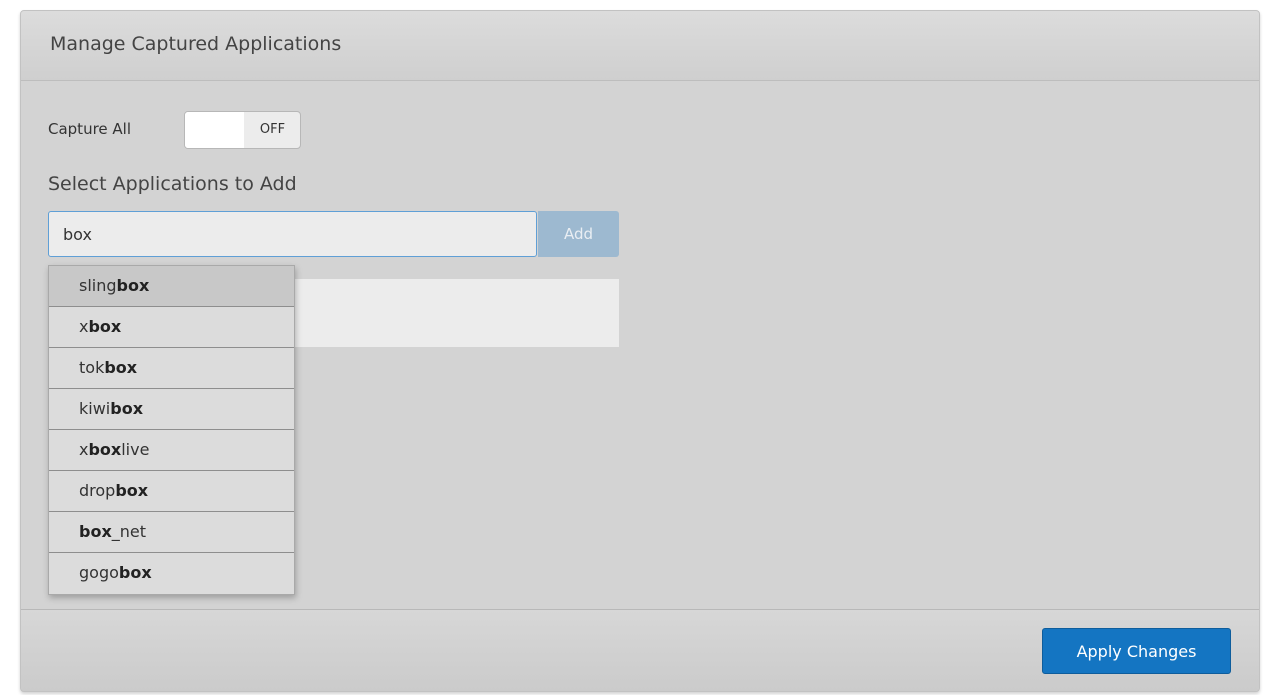  I want to click on suggestion-item: xboxlive, so click(171, 450).